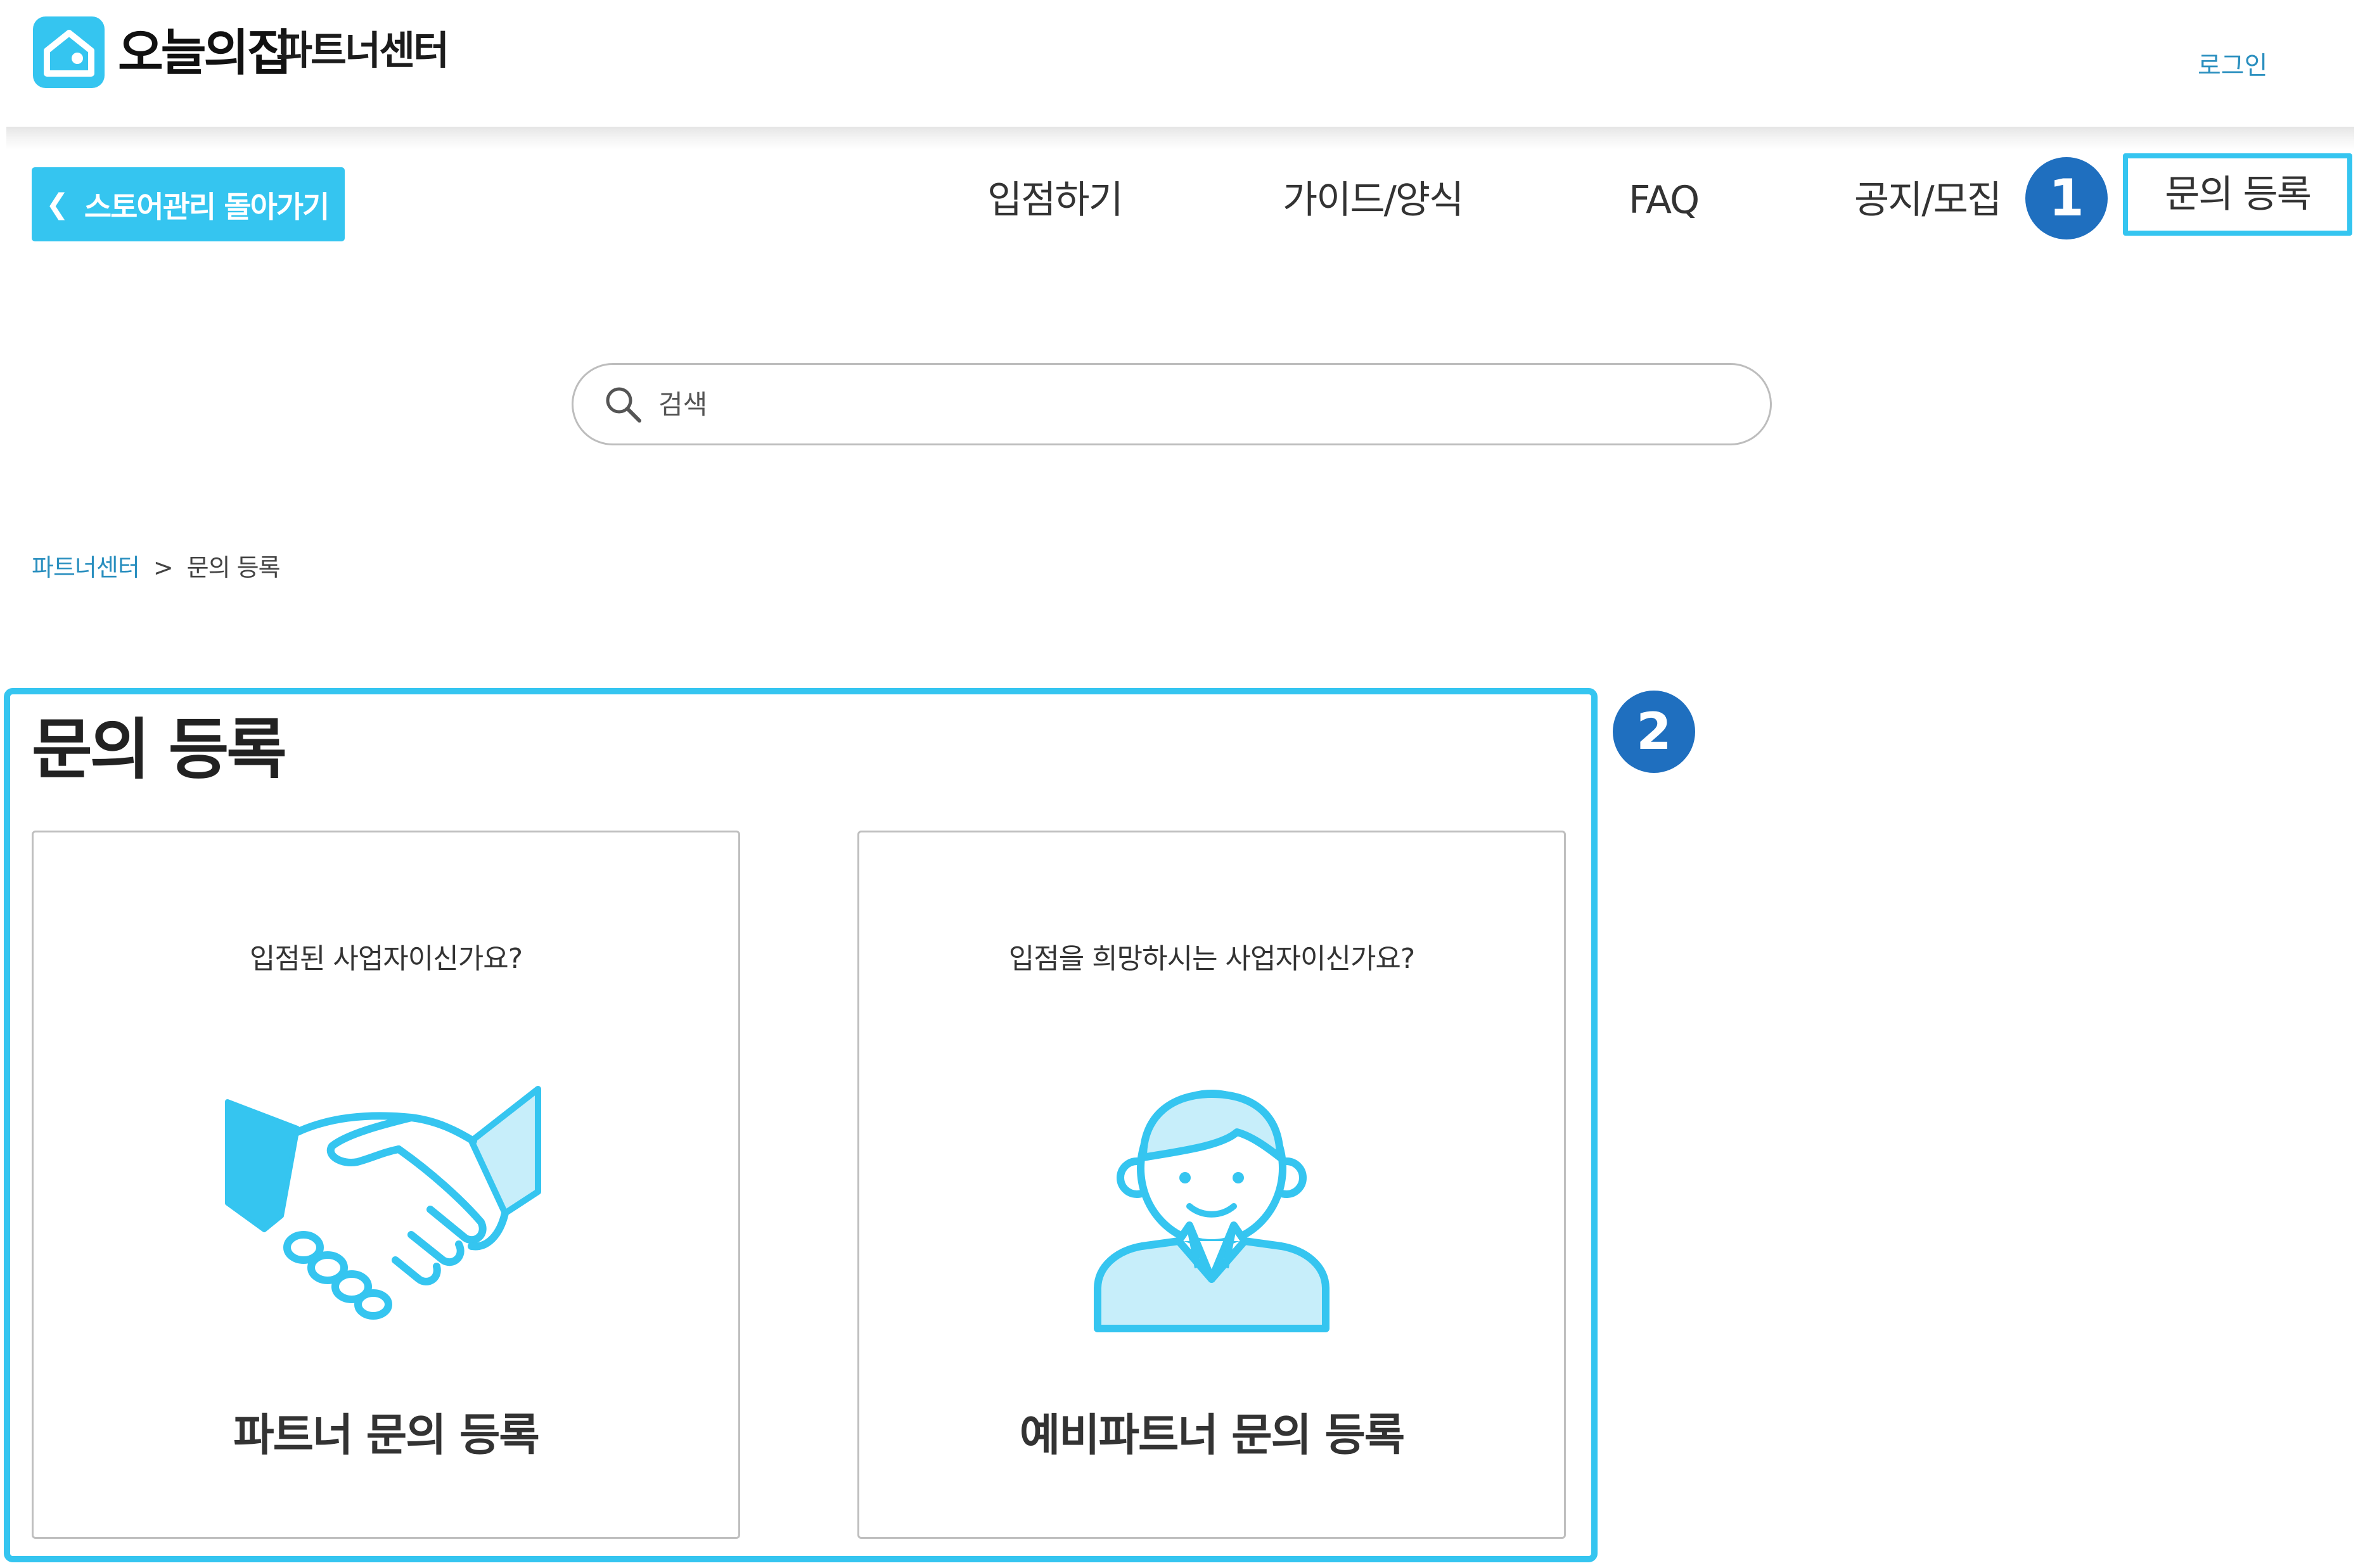 The height and width of the screenshot is (1568, 2358). I want to click on login-link: 로그인, so click(2232, 66).